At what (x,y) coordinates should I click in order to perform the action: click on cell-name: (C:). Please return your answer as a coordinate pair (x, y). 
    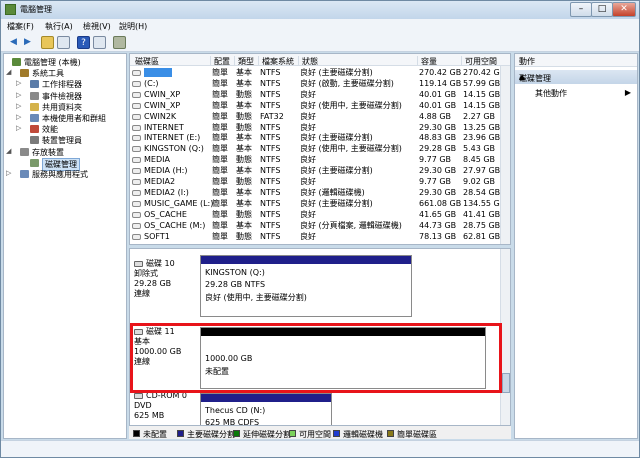
    Looking at the image, I should click on (151, 83).